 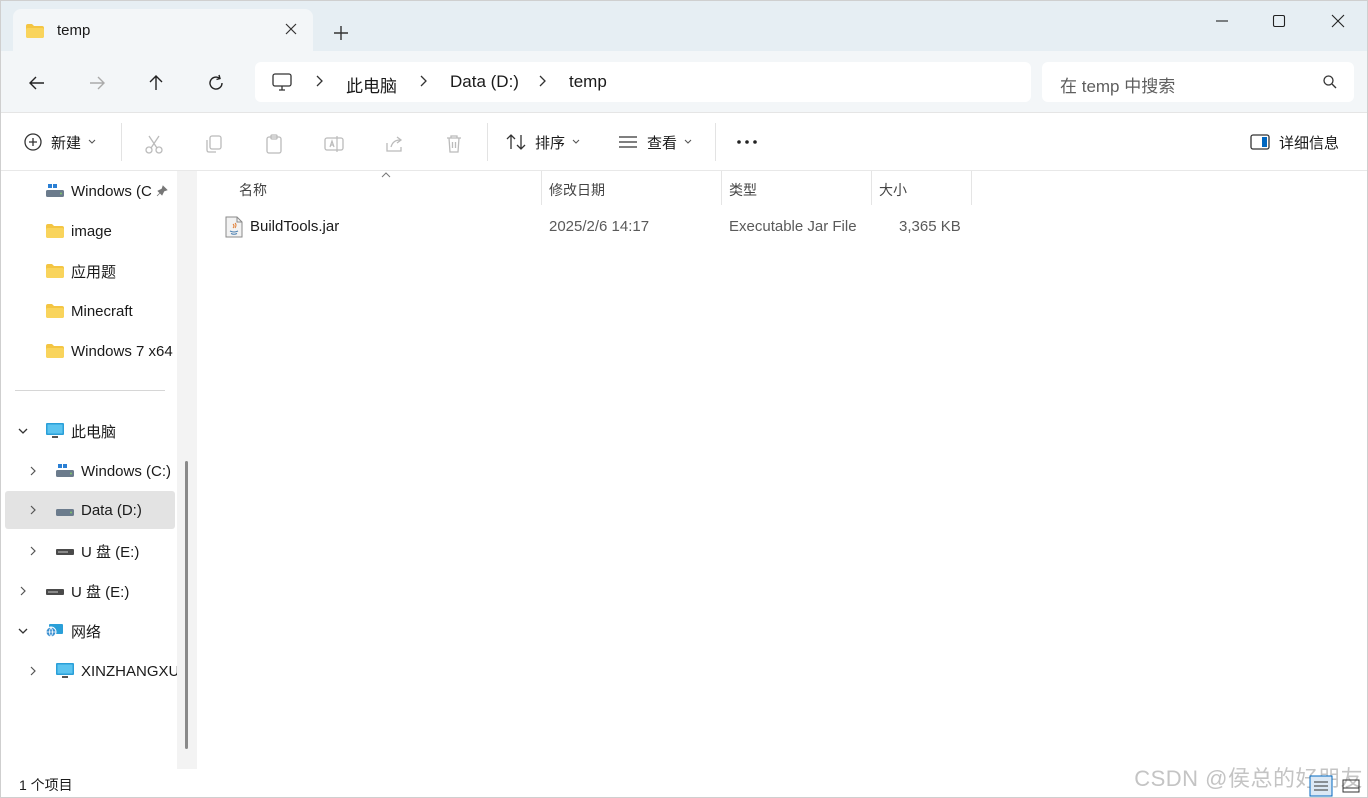 What do you see at coordinates (33, 142) in the screenshot?
I see `plus-circle-icon` at bounding box center [33, 142].